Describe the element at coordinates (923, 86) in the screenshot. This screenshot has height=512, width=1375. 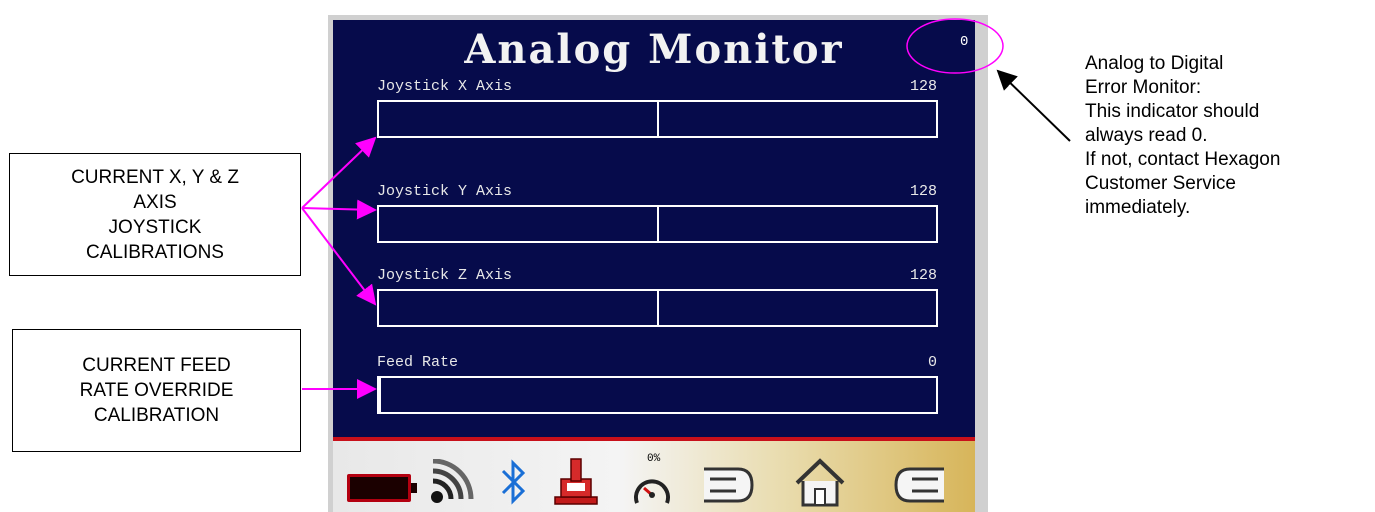
I see `x-axis-value: 128` at that location.